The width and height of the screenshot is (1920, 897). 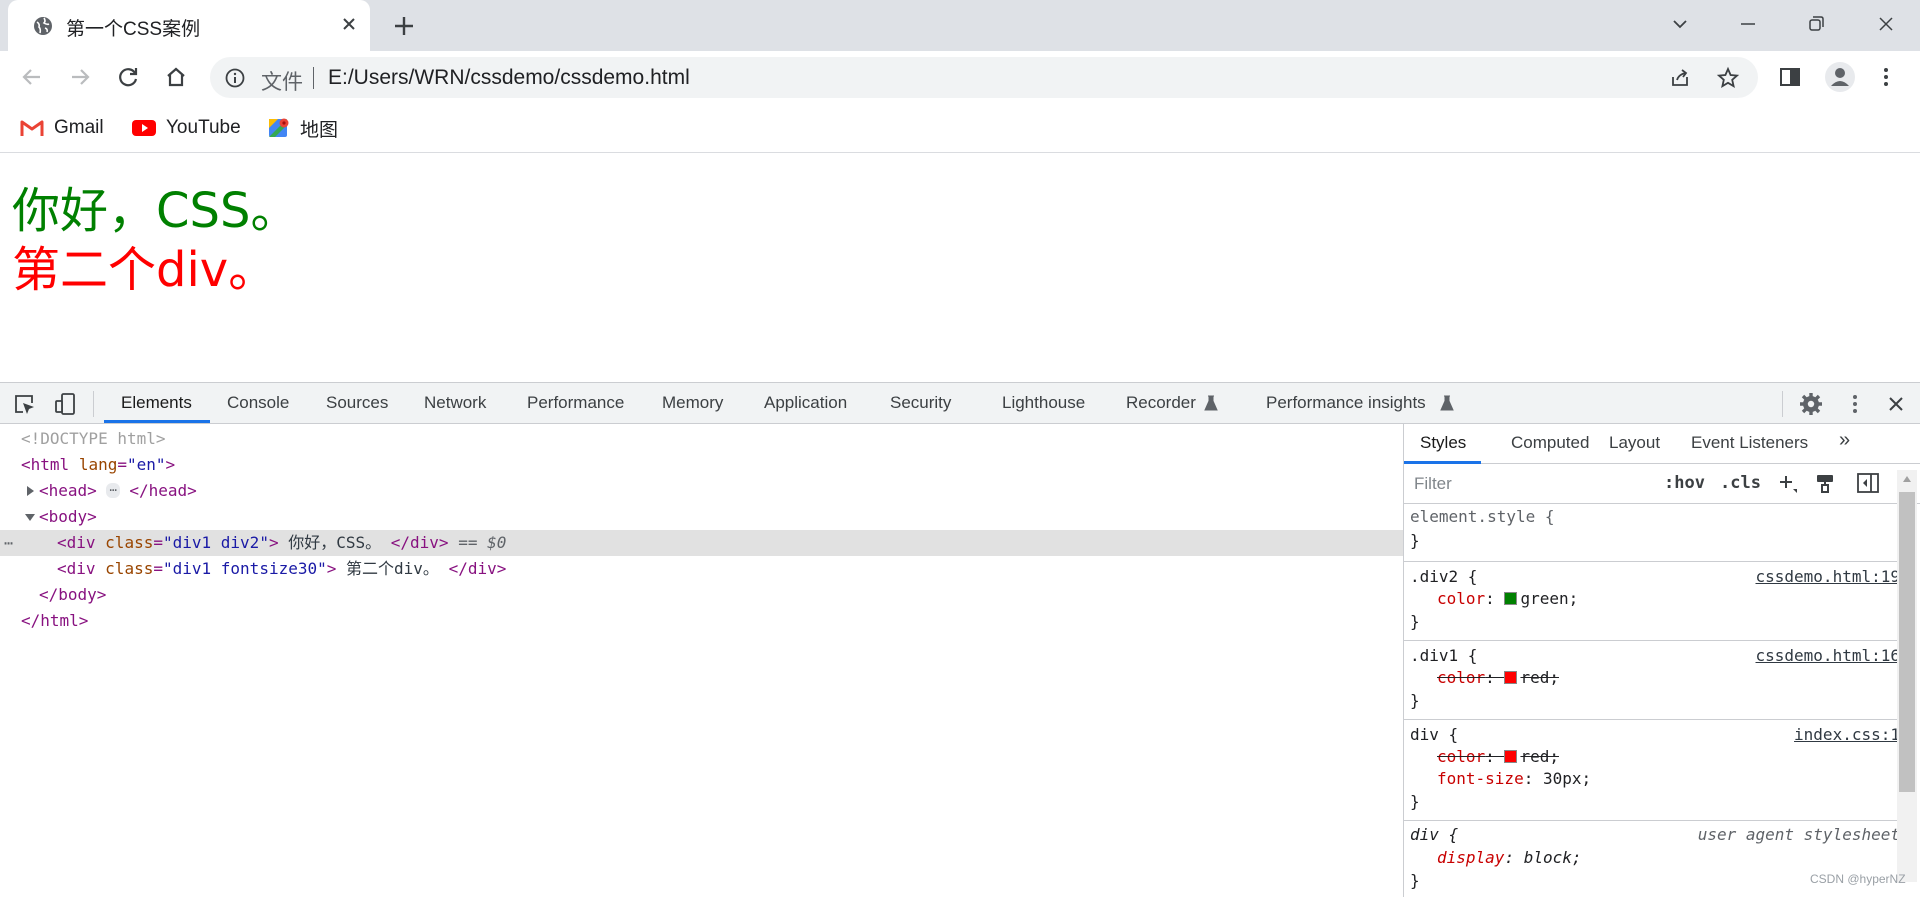 I want to click on style-declaration: color: green;, so click(x=1507, y=599).